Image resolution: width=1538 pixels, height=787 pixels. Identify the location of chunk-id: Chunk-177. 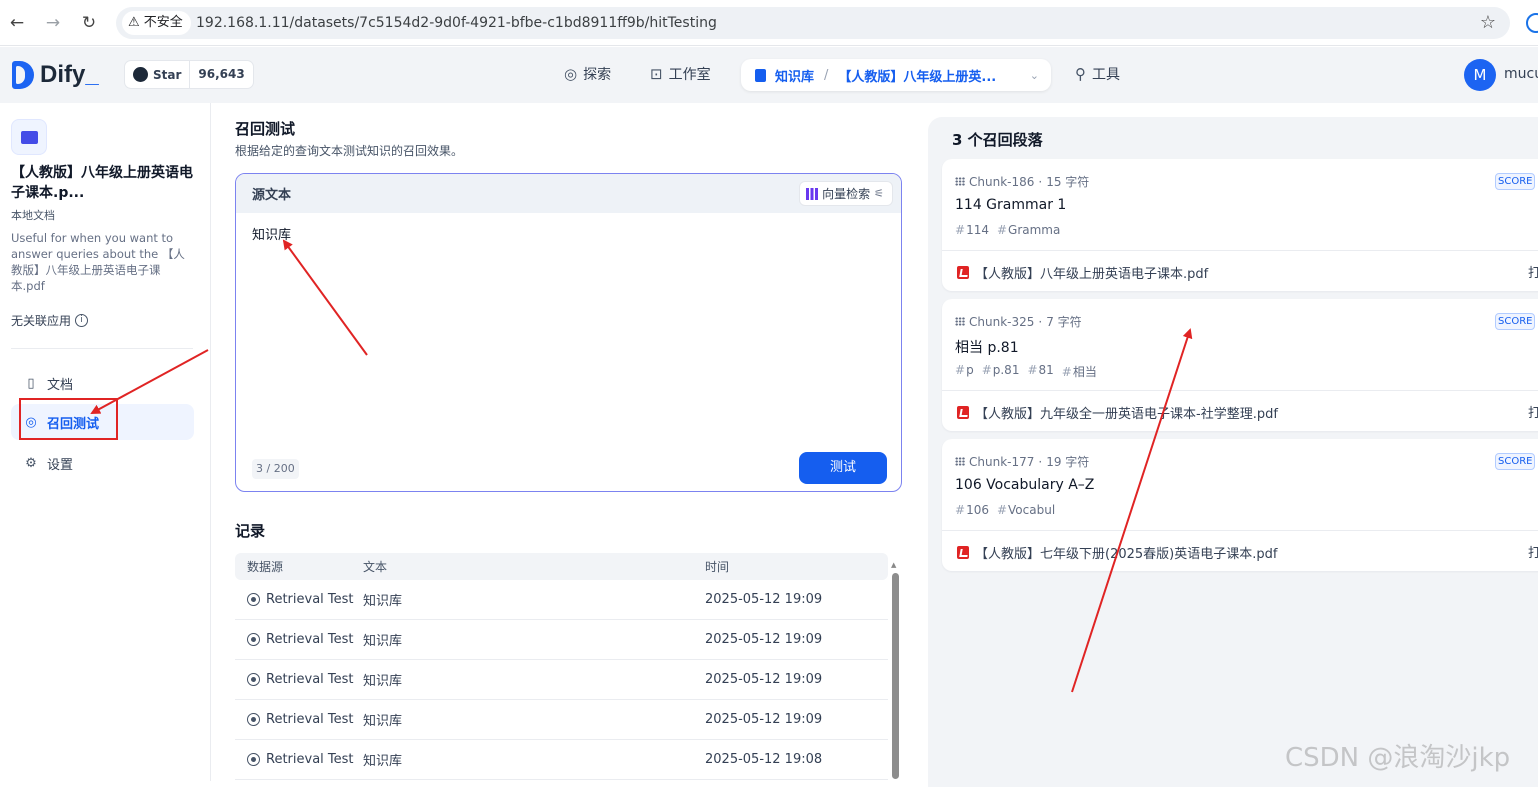
(1002, 461).